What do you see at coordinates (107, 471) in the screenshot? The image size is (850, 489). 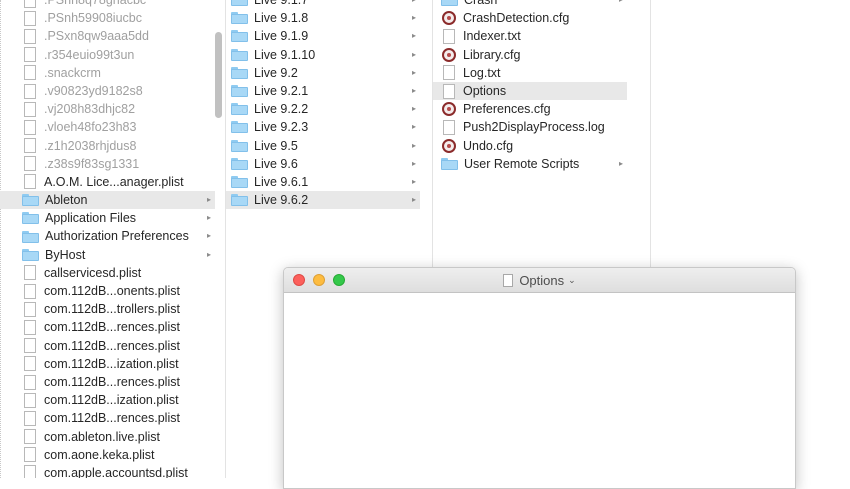 I see `list-item-com-apple-accountsd-plist: com.apple.accountsd.plist` at bounding box center [107, 471].